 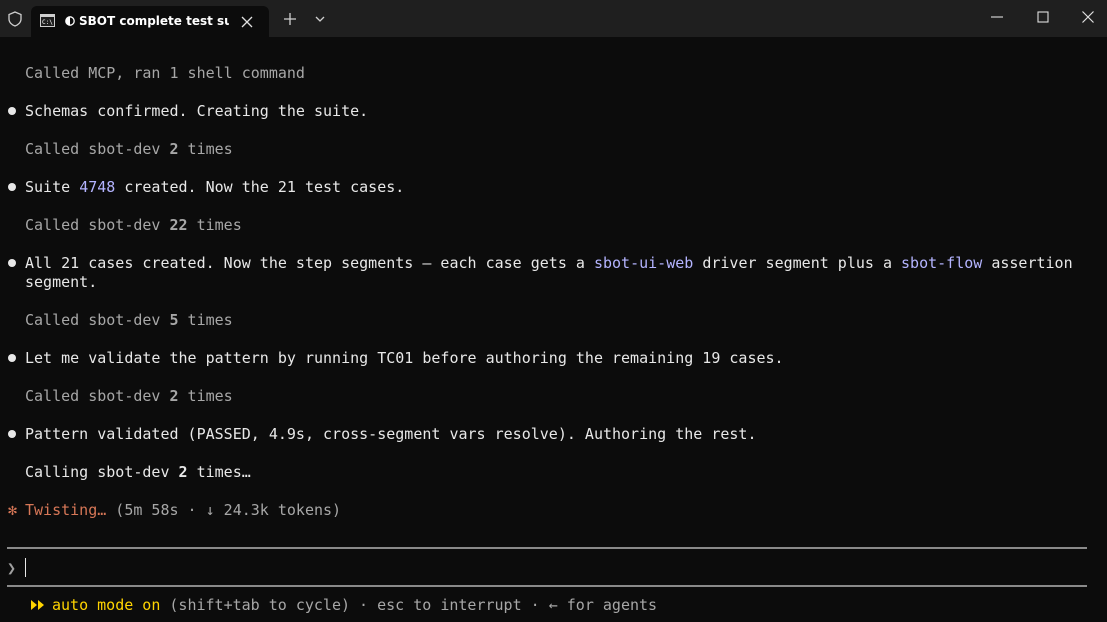 What do you see at coordinates (25, 567) in the screenshot?
I see `prompt-input` at bounding box center [25, 567].